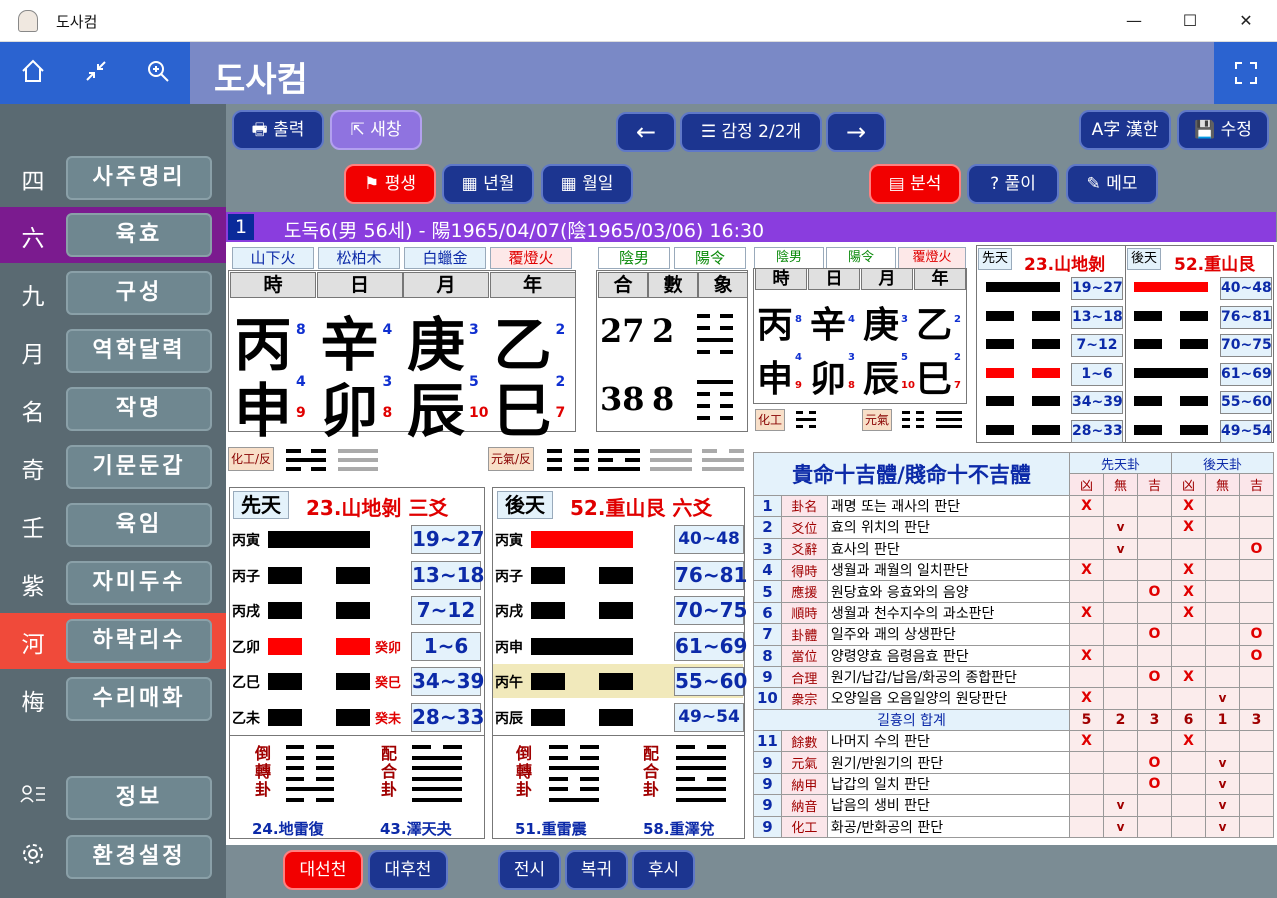 This screenshot has width=1277, height=898. What do you see at coordinates (596, 870) in the screenshot?
I see `return-button: 복귀` at bounding box center [596, 870].